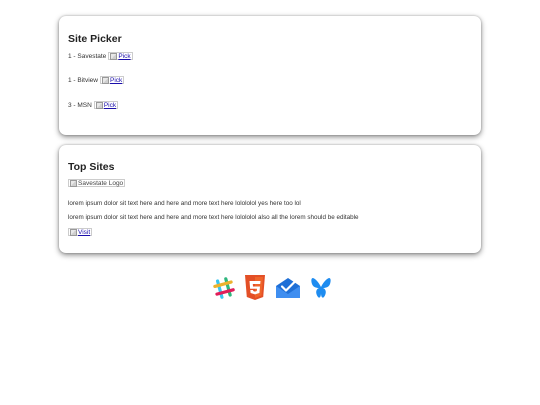 The width and height of the screenshot is (540, 405). Describe the element at coordinates (101, 183) in the screenshot. I see `logo-alt-text: Savestate Logo` at that location.